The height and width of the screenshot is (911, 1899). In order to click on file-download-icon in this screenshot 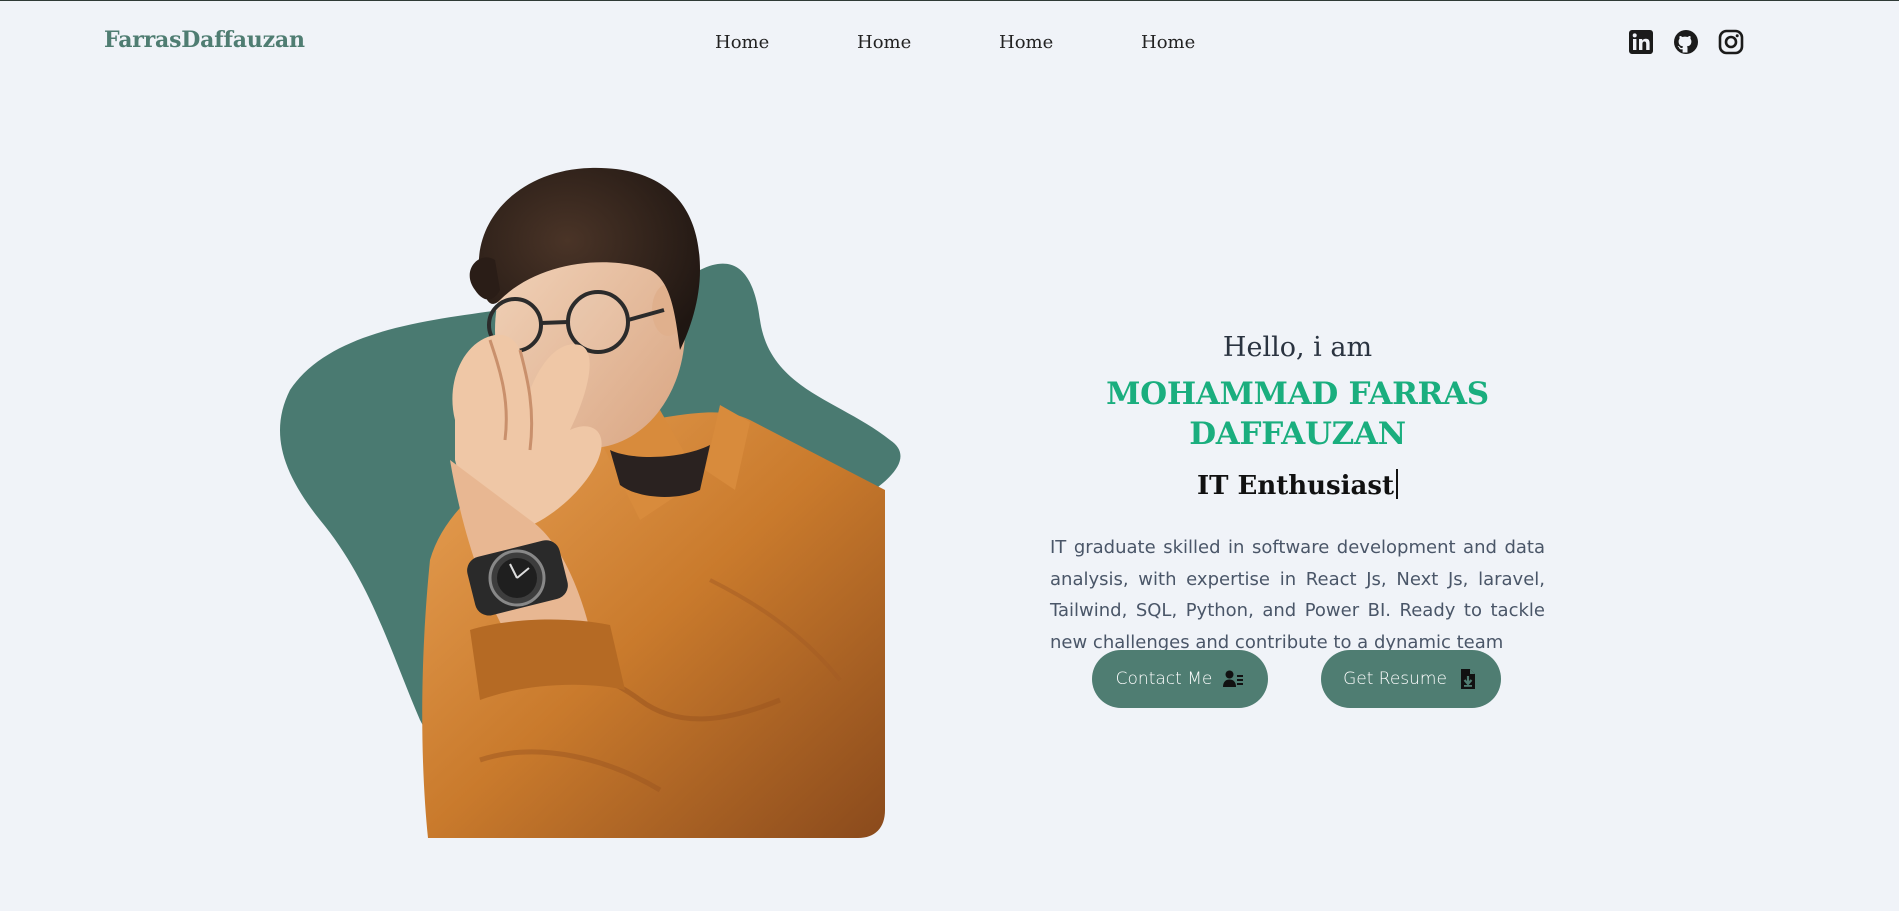, I will do `click(1468, 679)`.